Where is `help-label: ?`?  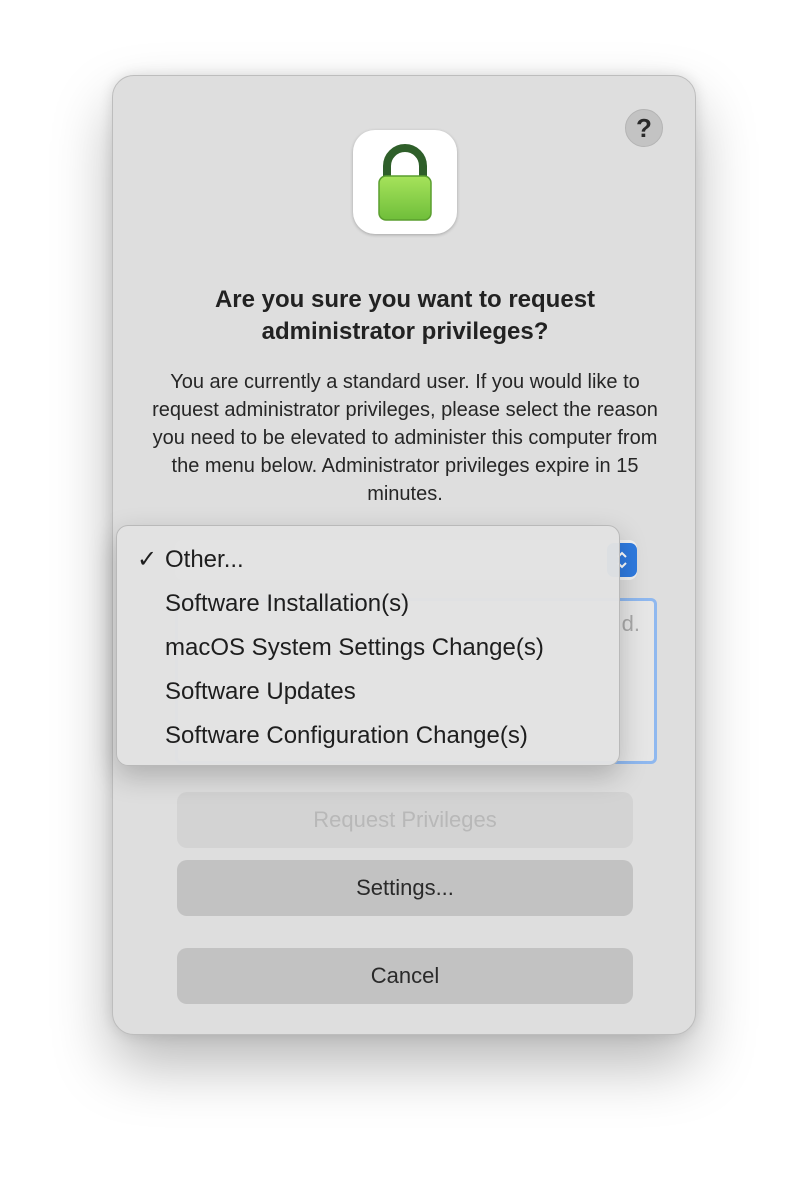
help-label: ? is located at coordinates (644, 127).